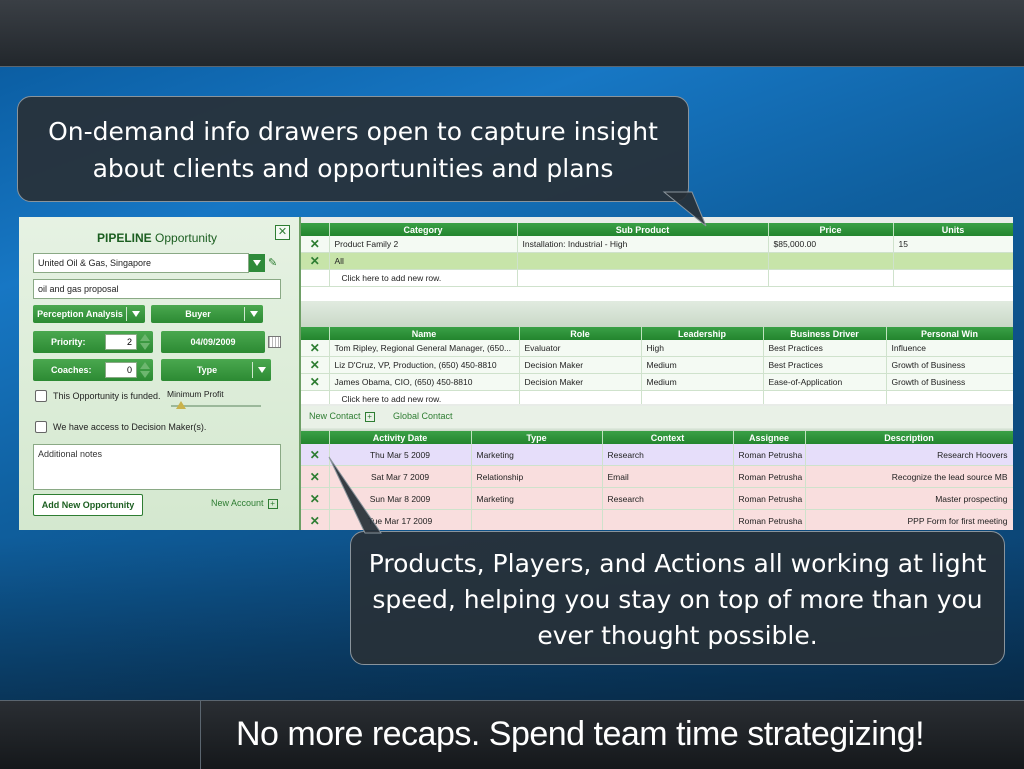 This screenshot has width=1024, height=769. What do you see at coordinates (580, 348) in the screenshot?
I see `cell-role: Evaluator` at bounding box center [580, 348].